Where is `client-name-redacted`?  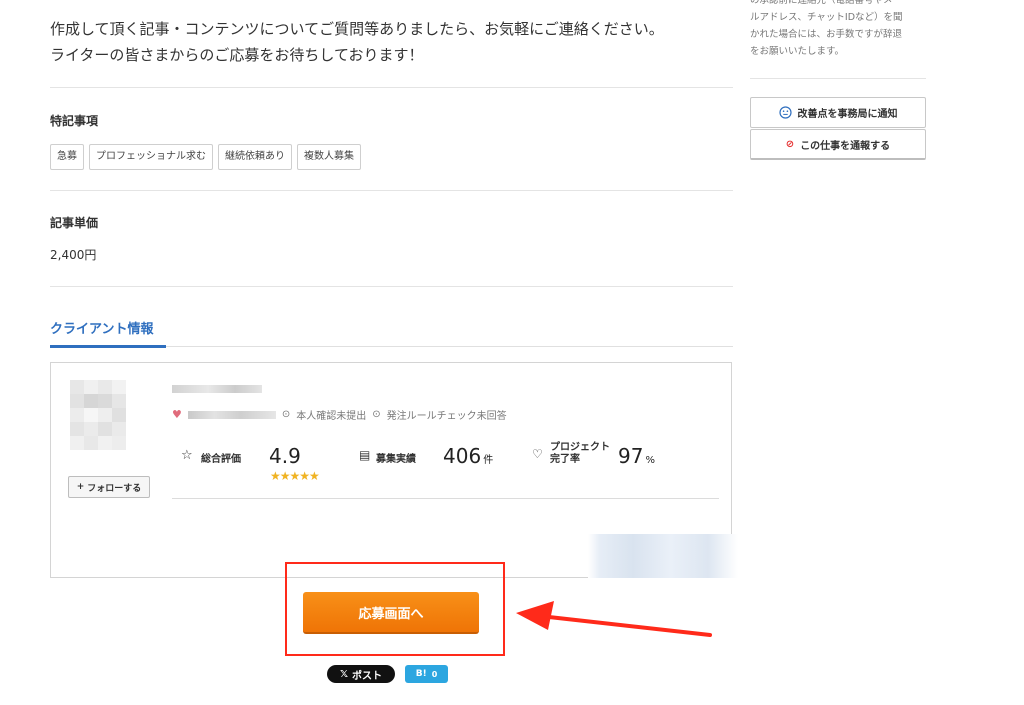 client-name-redacted is located at coordinates (217, 389).